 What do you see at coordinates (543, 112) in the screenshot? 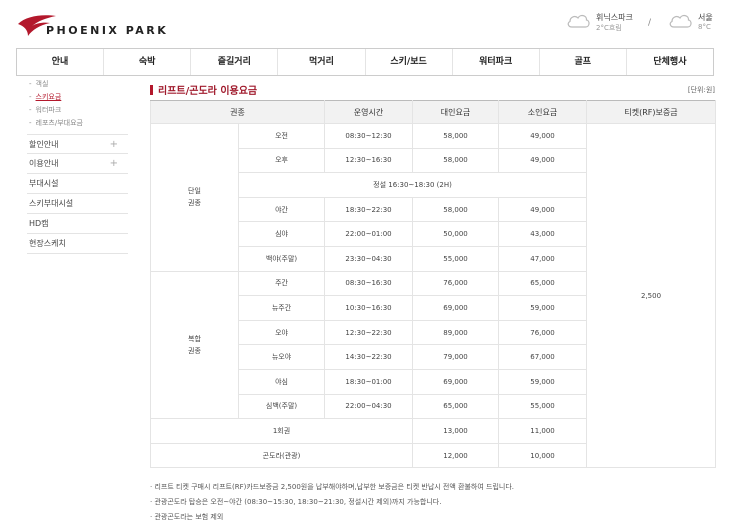
I see `header-child: 소인요금` at bounding box center [543, 112].